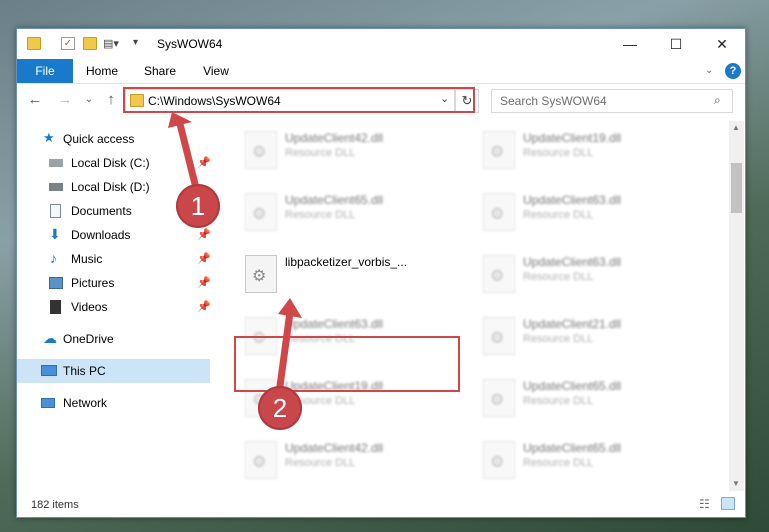  What do you see at coordinates (285, 349) in the screenshot?
I see `arrow-2-line` at bounding box center [285, 349].